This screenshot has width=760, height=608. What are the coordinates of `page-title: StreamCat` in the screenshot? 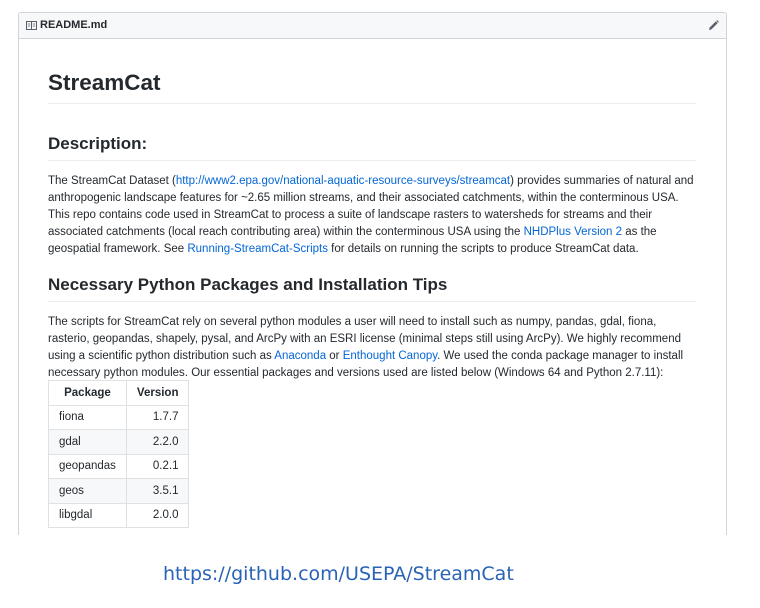 It's located at (372, 86).